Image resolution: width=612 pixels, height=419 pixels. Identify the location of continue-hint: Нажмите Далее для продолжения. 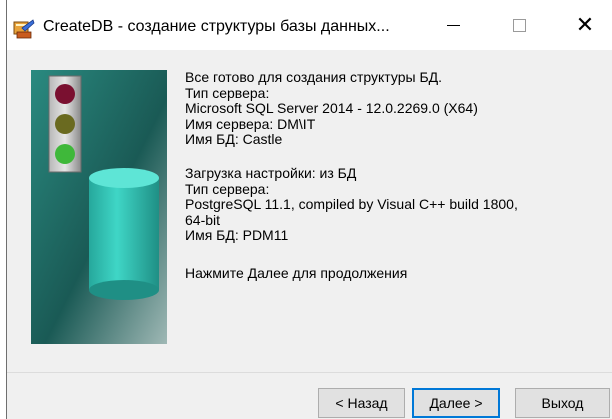
(296, 272).